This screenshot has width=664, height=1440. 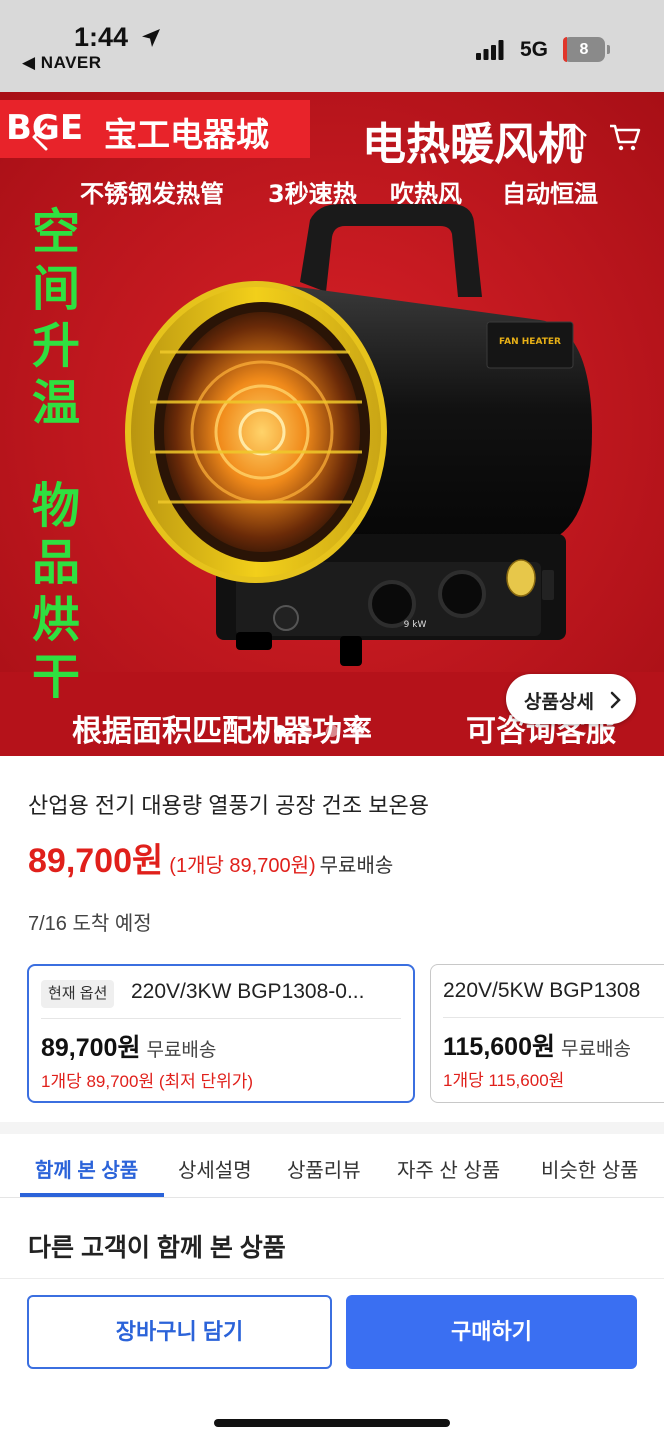 I want to click on bottom-action-bar: 장바구니 담기 구매하기, so click(x=332, y=1359).